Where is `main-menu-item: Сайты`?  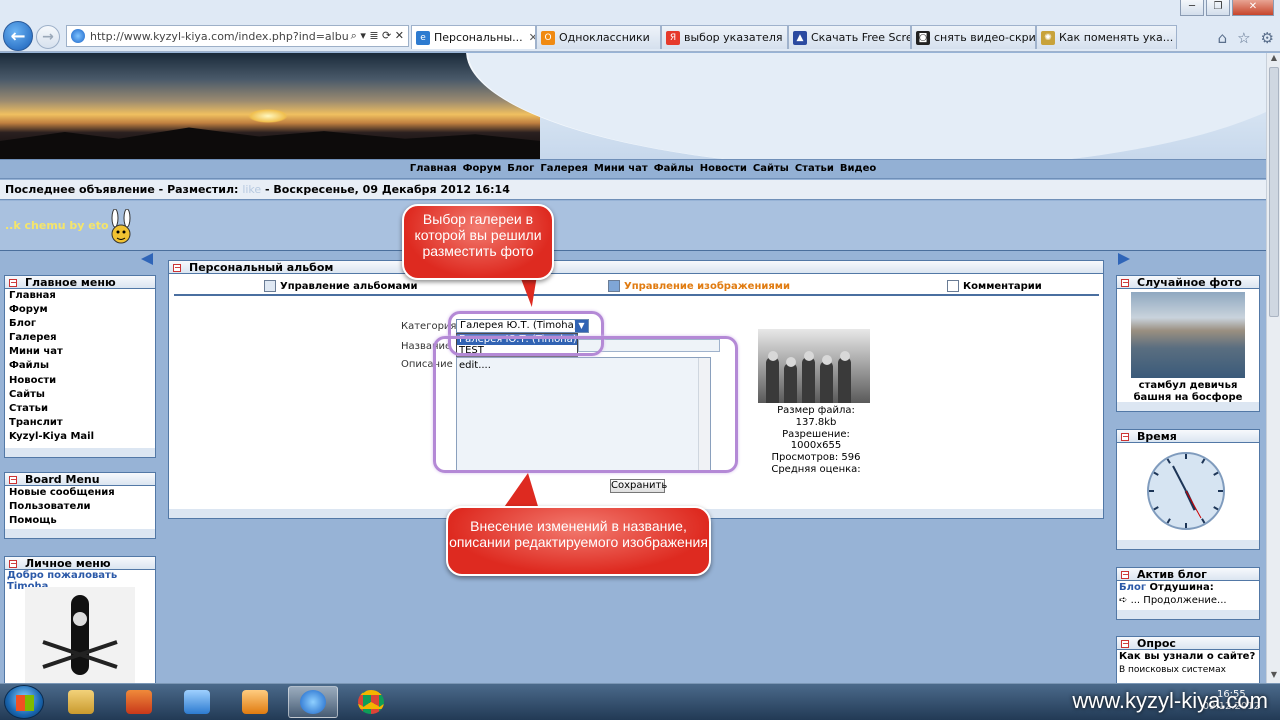 main-menu-item: Сайты is located at coordinates (80, 395).